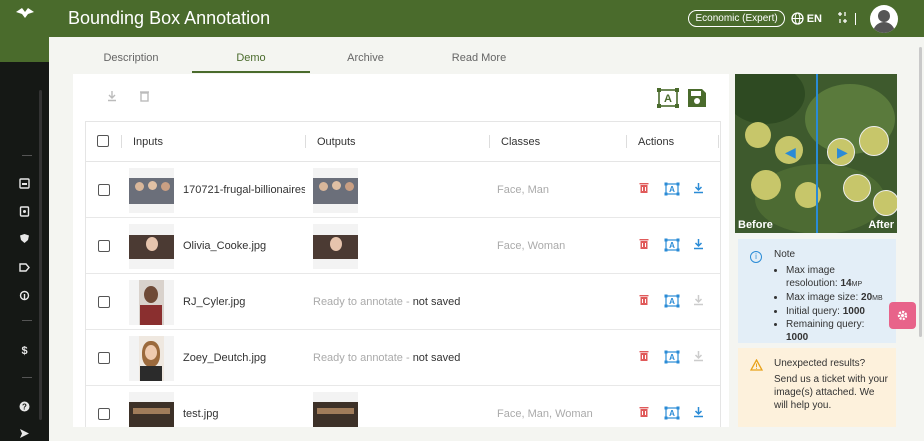 The image size is (924, 441). Describe the element at coordinates (24, 351) in the screenshot. I see `rail-item-billing: $` at that location.